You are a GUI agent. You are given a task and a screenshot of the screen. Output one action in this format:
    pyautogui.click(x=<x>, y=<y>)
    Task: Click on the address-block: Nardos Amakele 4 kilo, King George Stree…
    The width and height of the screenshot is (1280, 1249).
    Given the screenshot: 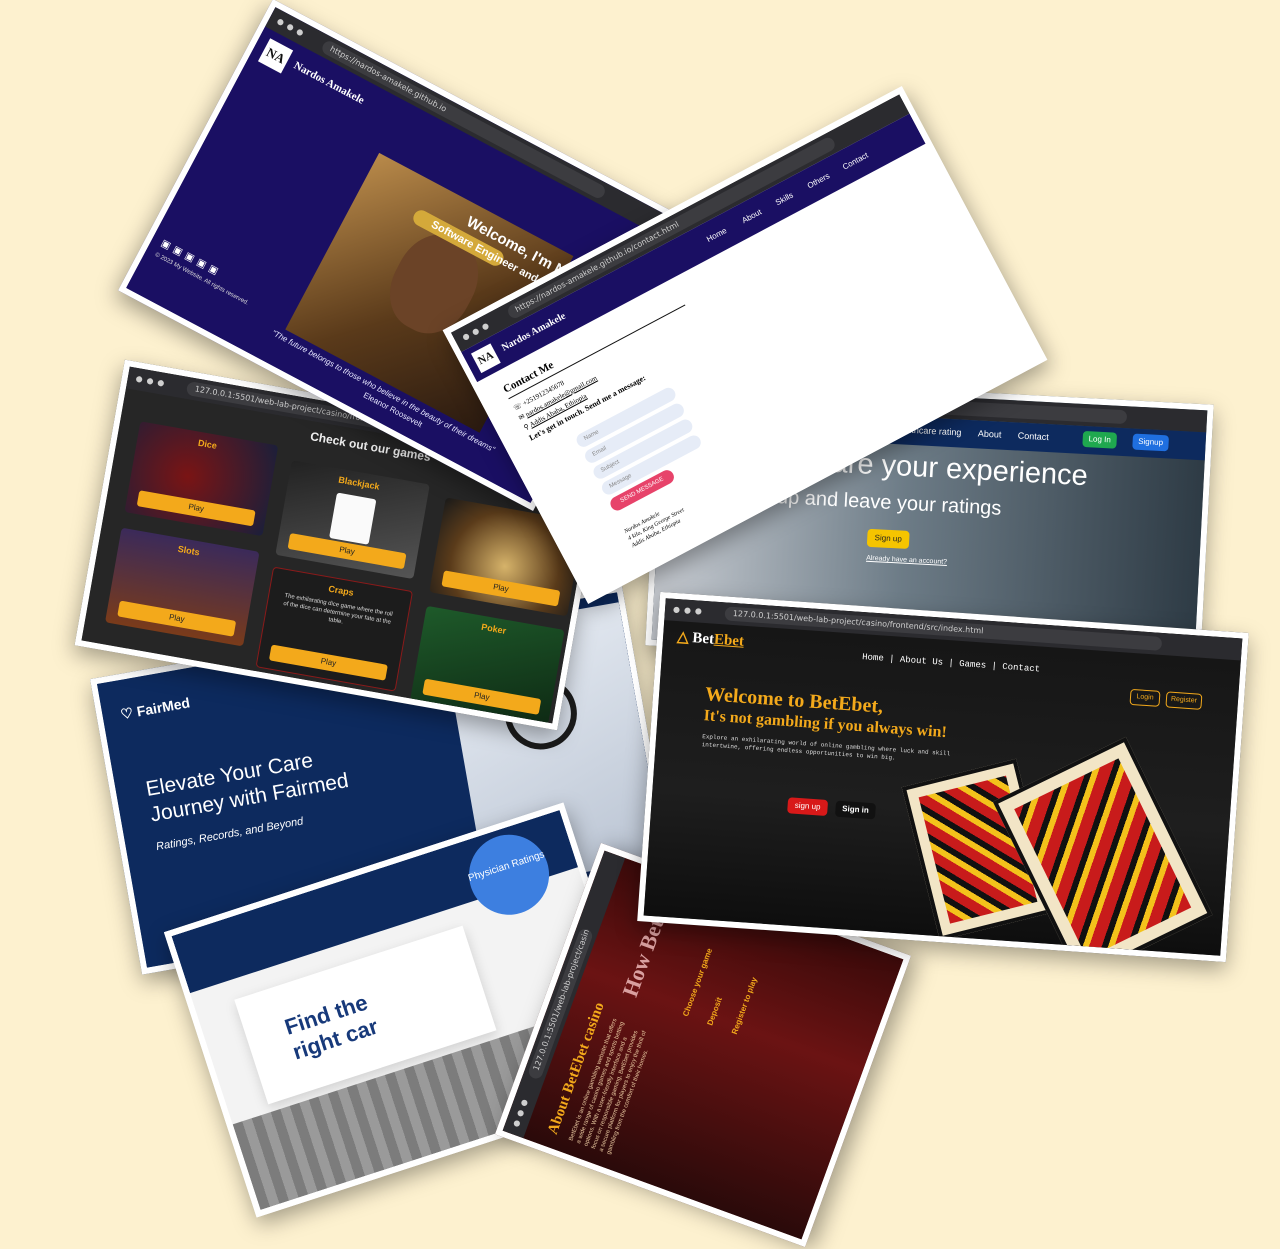 What is the action you would take?
    pyautogui.click(x=654, y=528)
    